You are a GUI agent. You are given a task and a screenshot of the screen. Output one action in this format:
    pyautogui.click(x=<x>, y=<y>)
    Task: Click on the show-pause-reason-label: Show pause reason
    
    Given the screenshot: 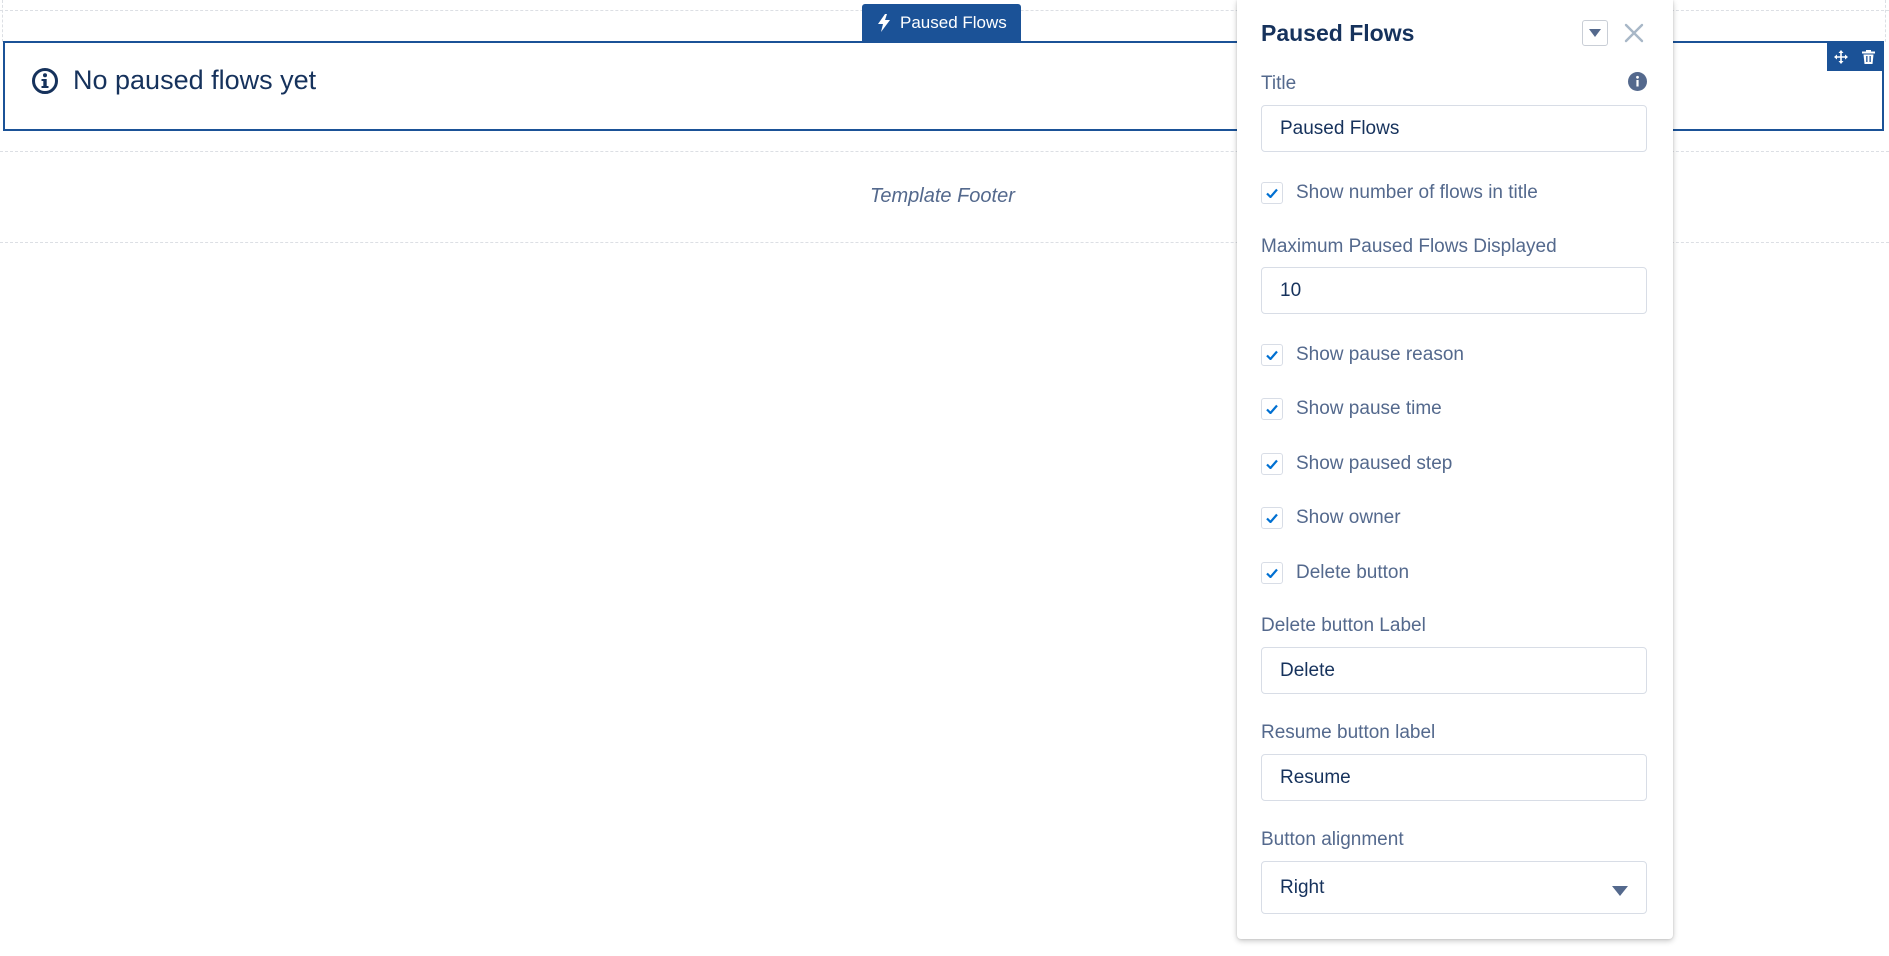 What is the action you would take?
    pyautogui.click(x=1380, y=354)
    